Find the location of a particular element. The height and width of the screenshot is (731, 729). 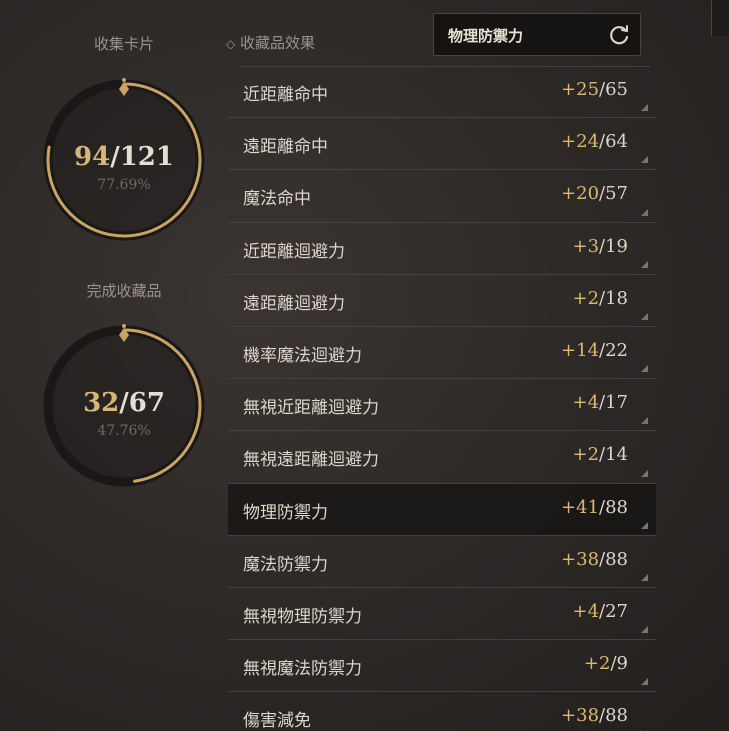

effect-name: 魔法防禦力 is located at coordinates (285, 564).